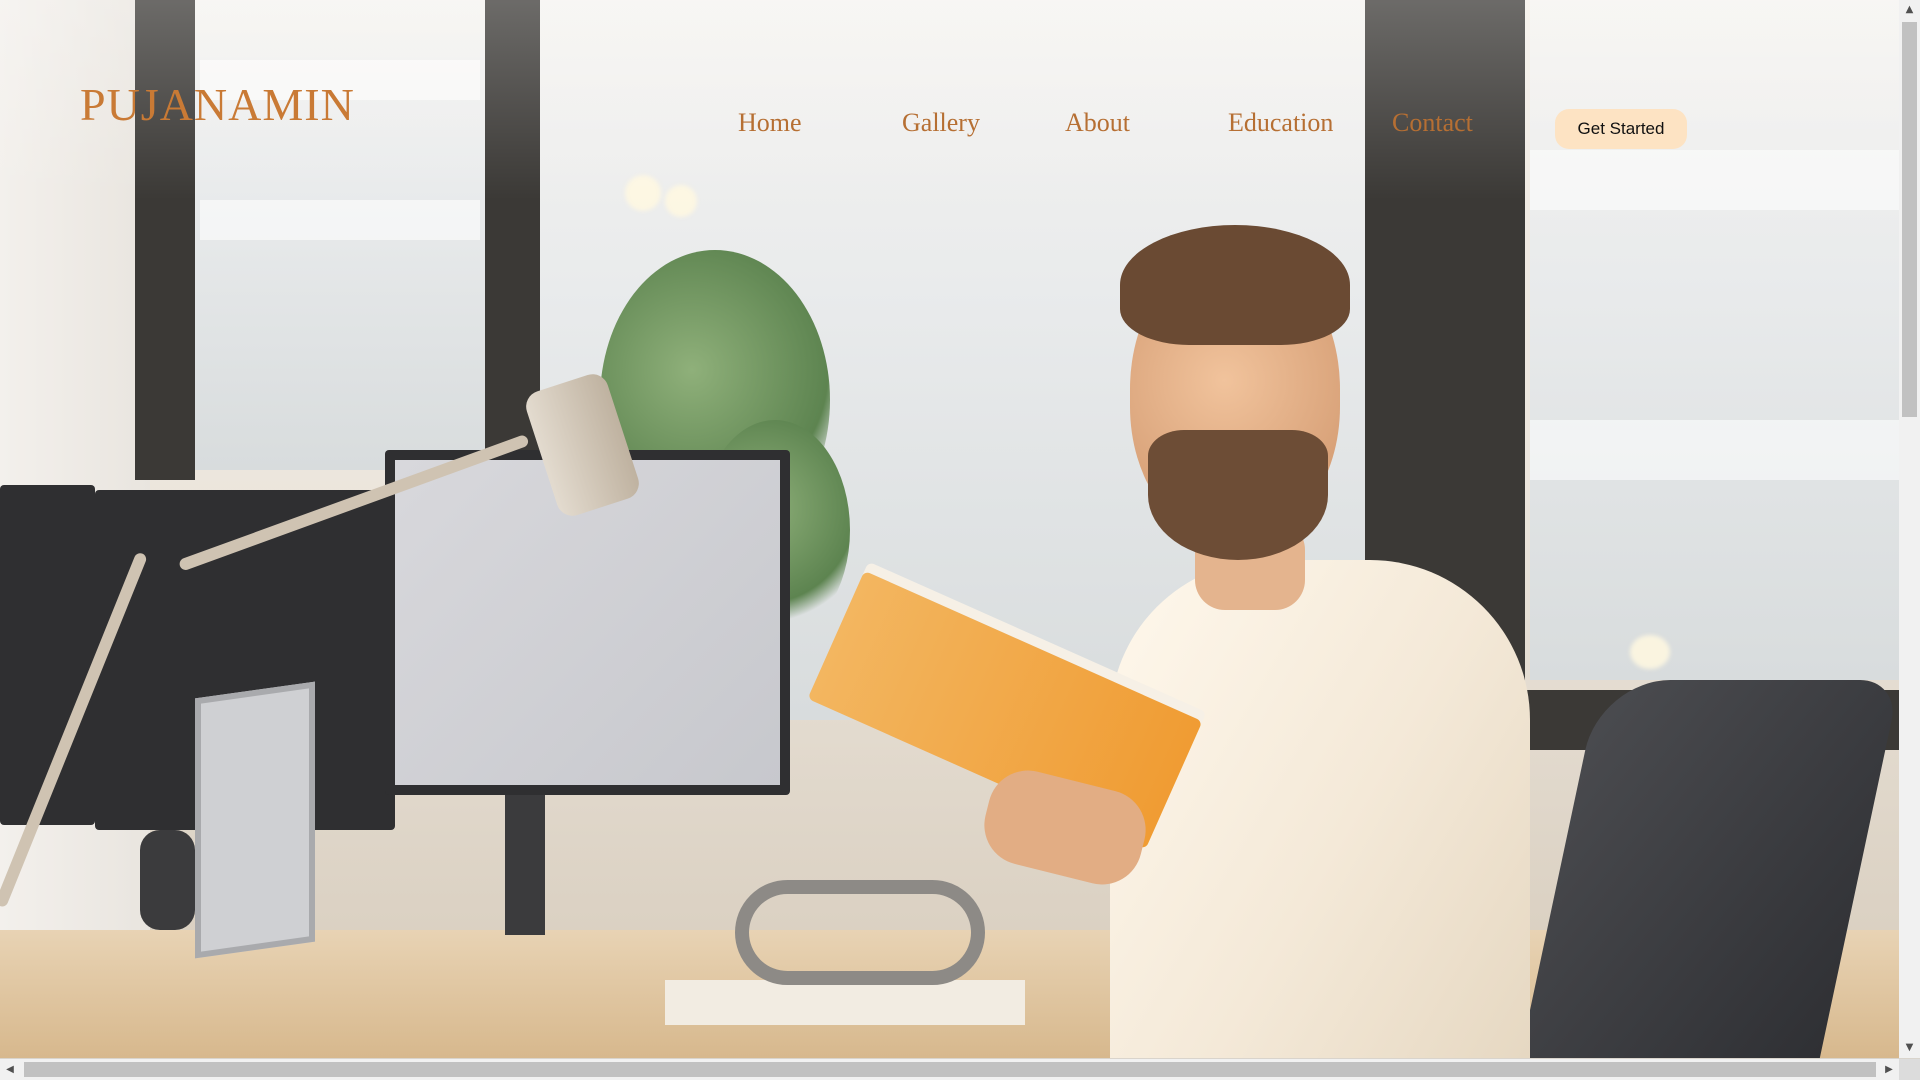 The height and width of the screenshot is (1080, 1920). I want to click on headphones, so click(860, 932).